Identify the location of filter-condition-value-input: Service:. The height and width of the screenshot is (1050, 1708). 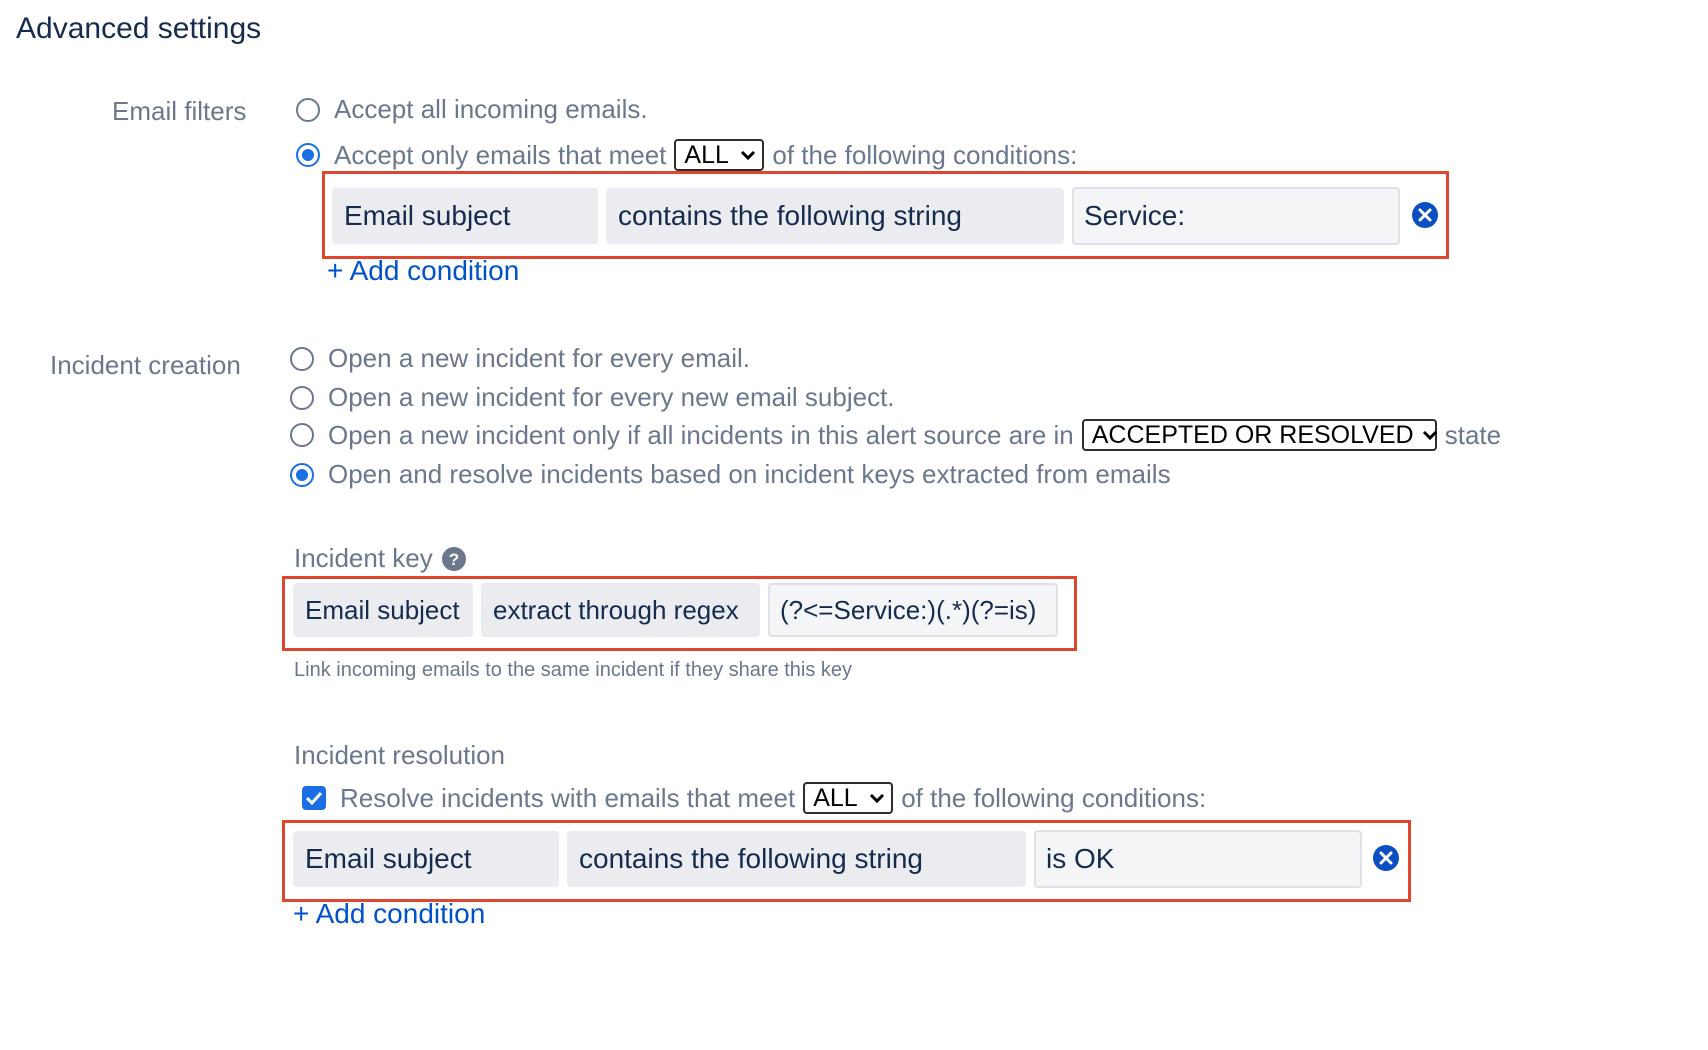
(1236, 216).